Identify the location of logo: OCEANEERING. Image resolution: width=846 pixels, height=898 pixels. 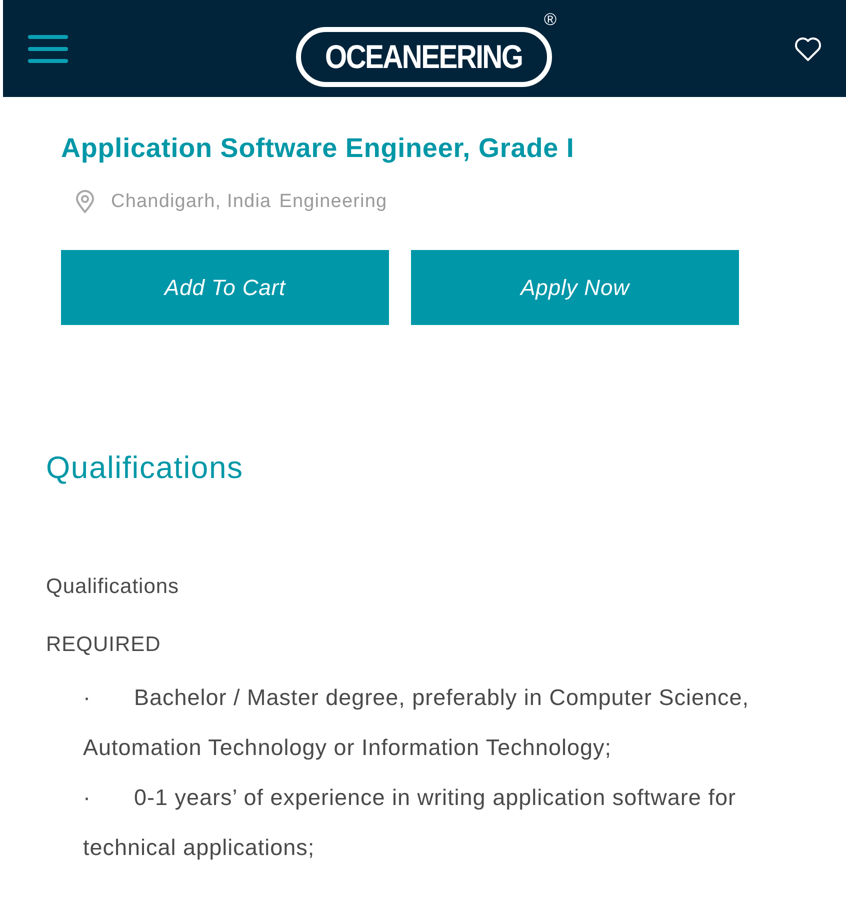
(424, 57).